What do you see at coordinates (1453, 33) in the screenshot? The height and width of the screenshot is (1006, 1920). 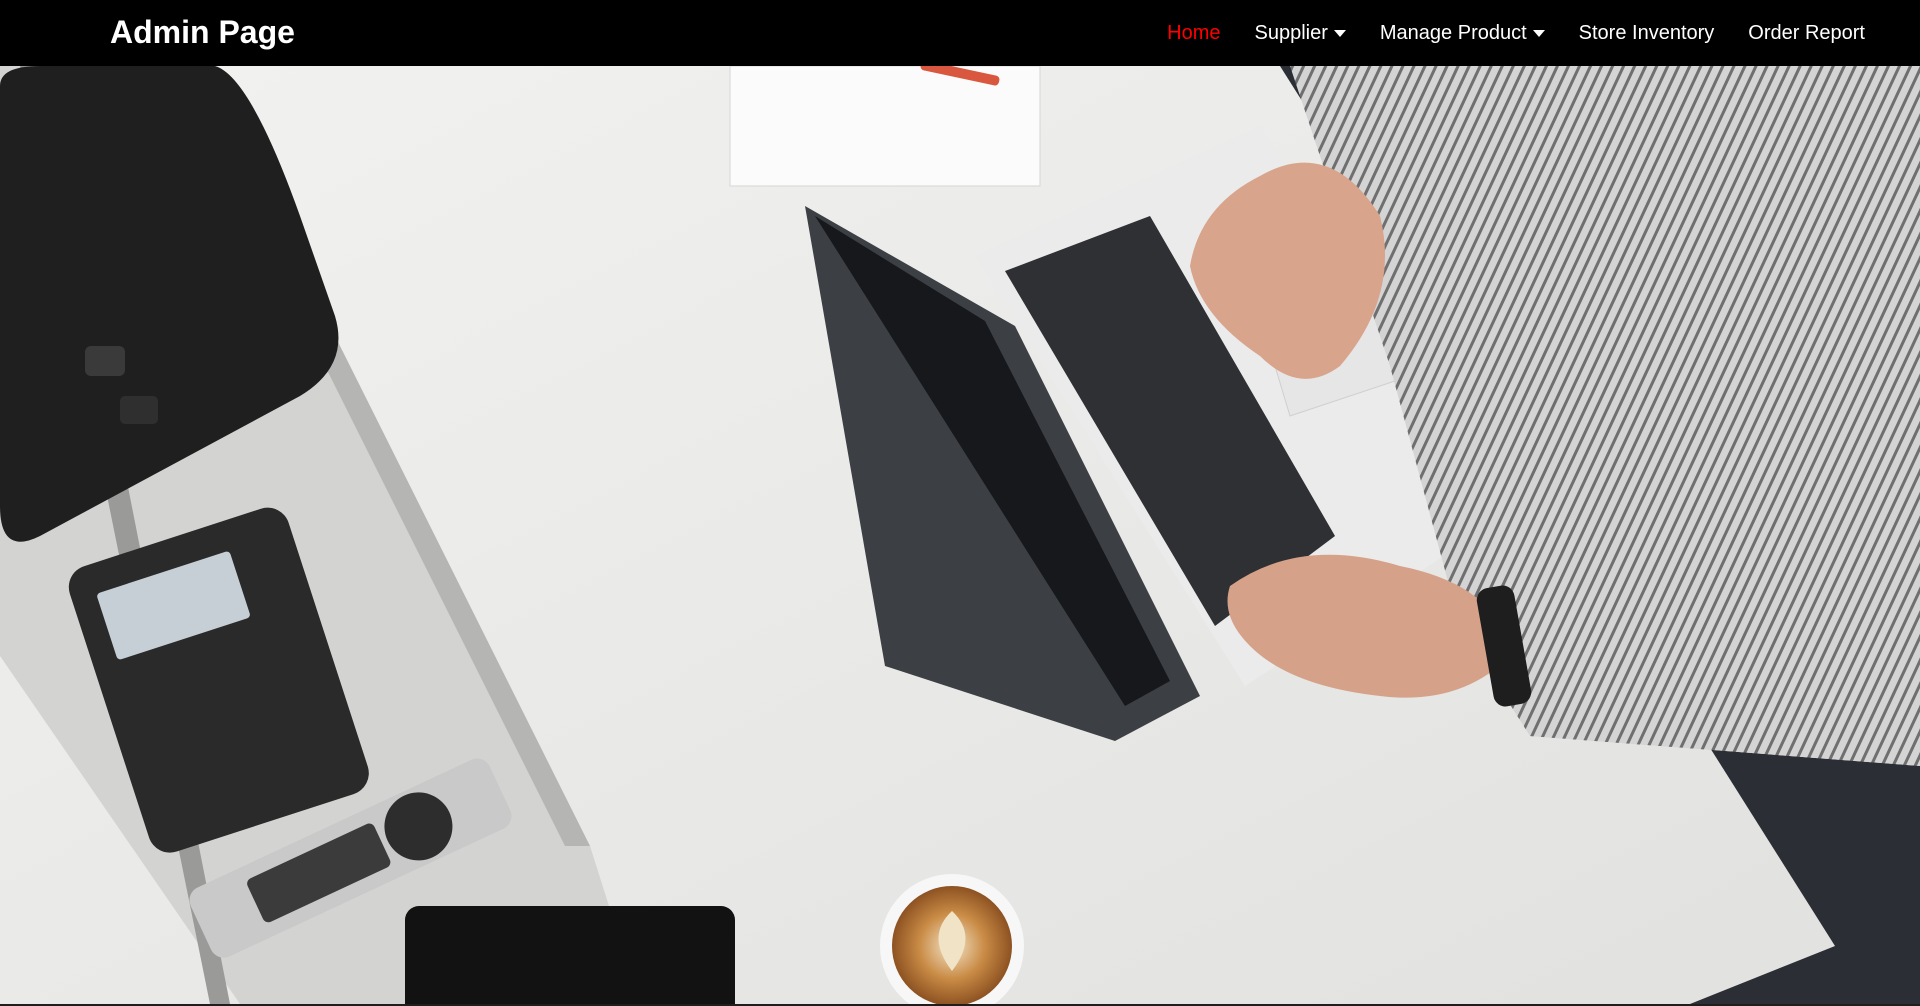 I see `nav-item-label: Manage Product` at bounding box center [1453, 33].